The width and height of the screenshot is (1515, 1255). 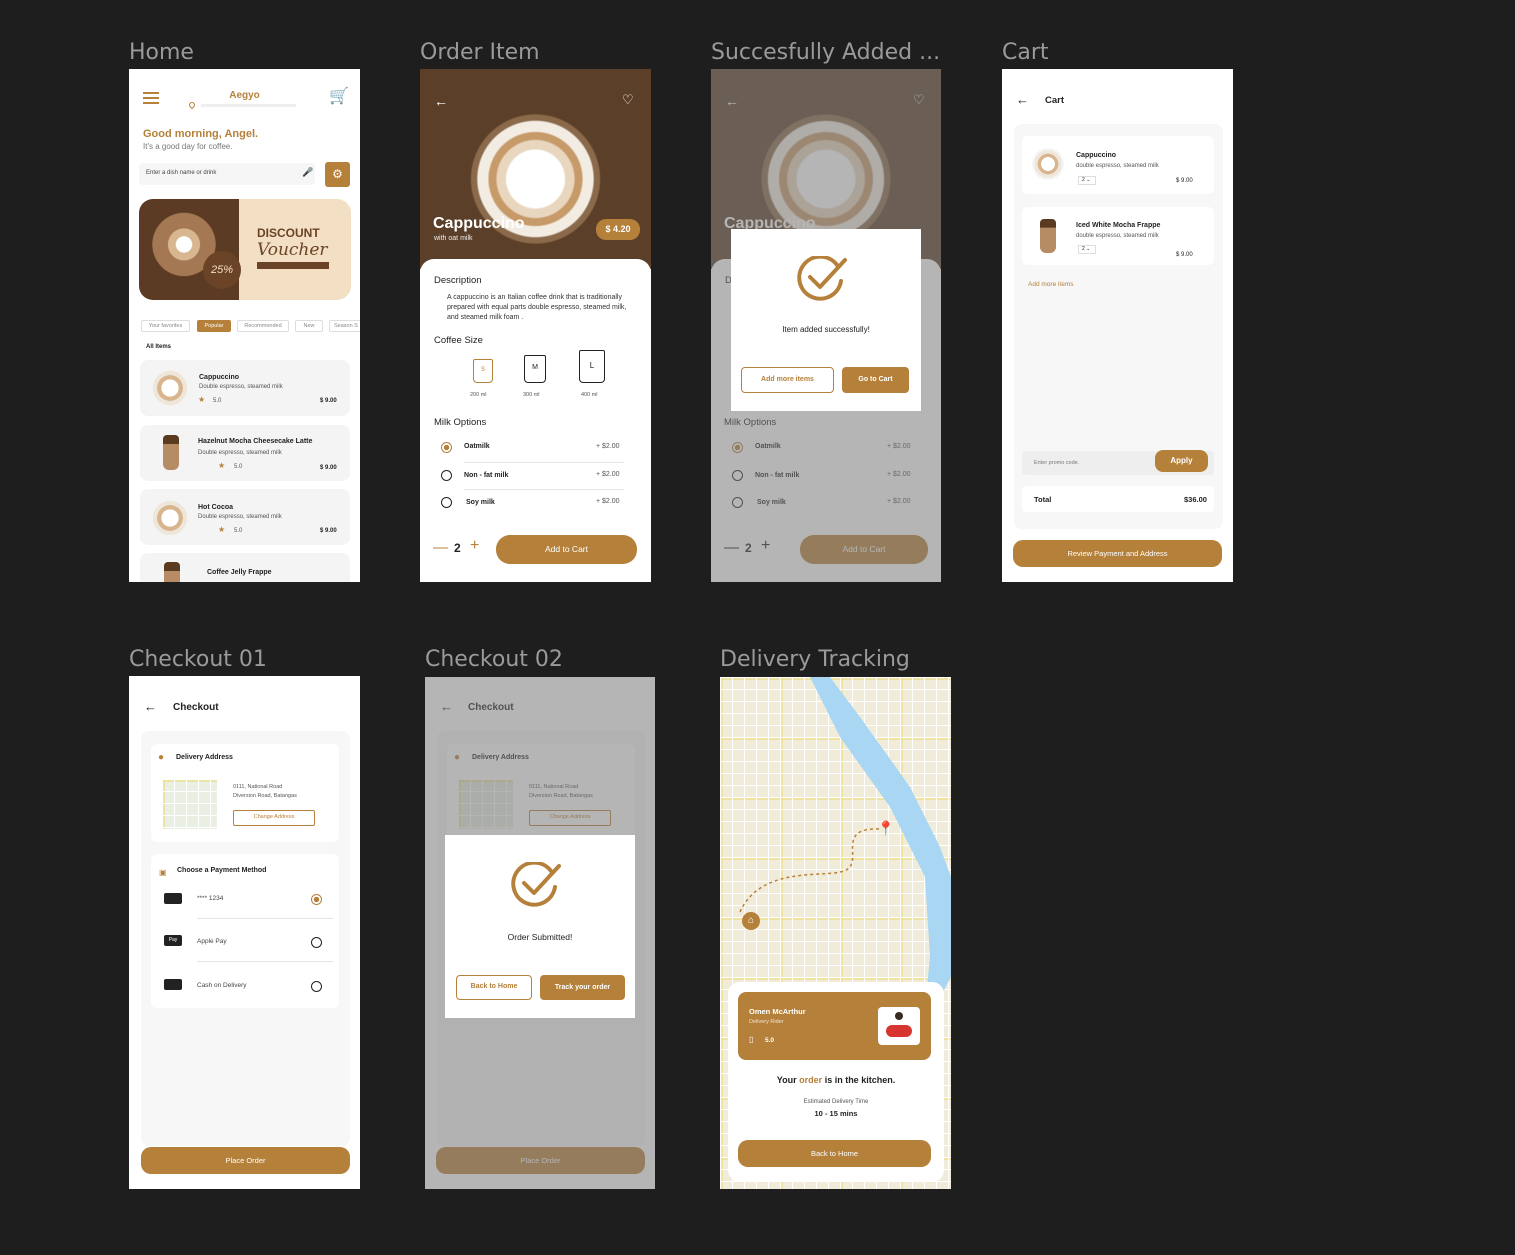 What do you see at coordinates (628, 100) in the screenshot?
I see `heart-icon: ♡` at bounding box center [628, 100].